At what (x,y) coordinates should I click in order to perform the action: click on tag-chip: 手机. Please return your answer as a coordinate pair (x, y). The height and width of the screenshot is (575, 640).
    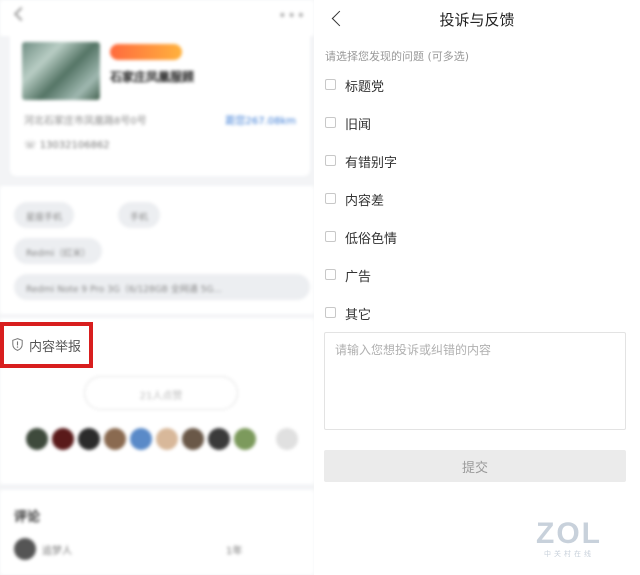
    Looking at the image, I should click on (139, 215).